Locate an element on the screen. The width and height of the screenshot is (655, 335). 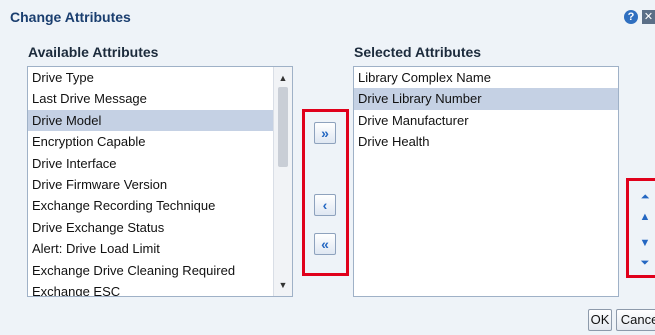
help-icon: ? is located at coordinates (631, 17).